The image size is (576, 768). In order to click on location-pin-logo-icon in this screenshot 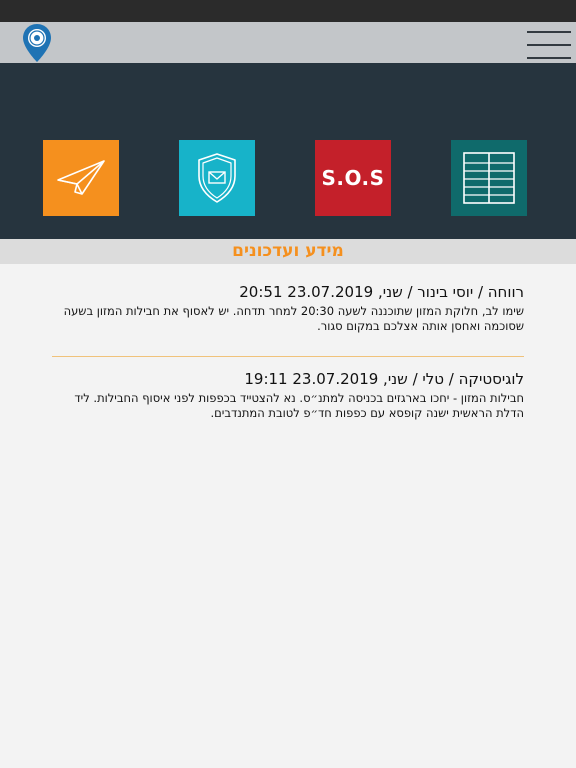, I will do `click(37, 43)`.